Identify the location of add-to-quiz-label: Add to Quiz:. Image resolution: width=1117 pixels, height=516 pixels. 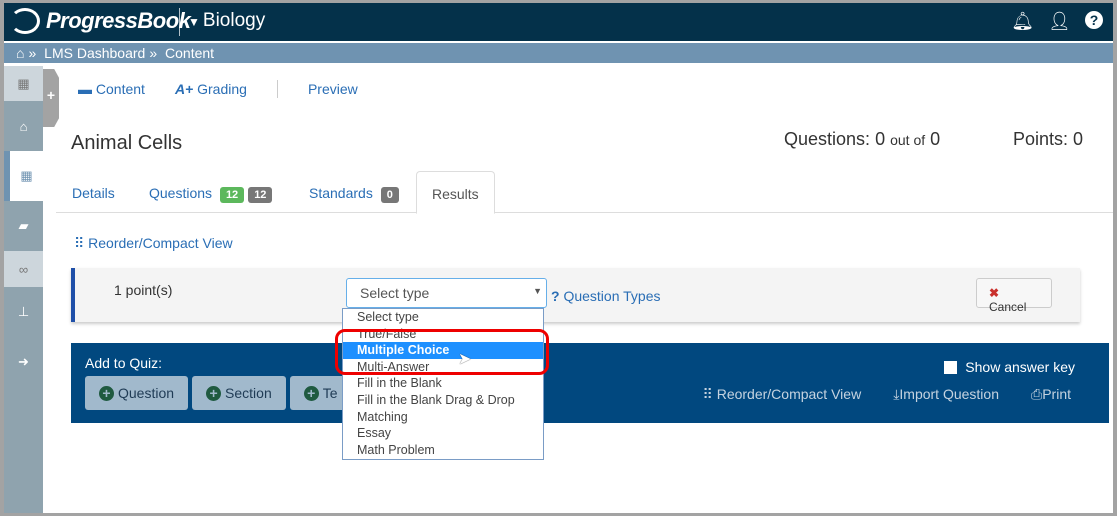
(124, 363).